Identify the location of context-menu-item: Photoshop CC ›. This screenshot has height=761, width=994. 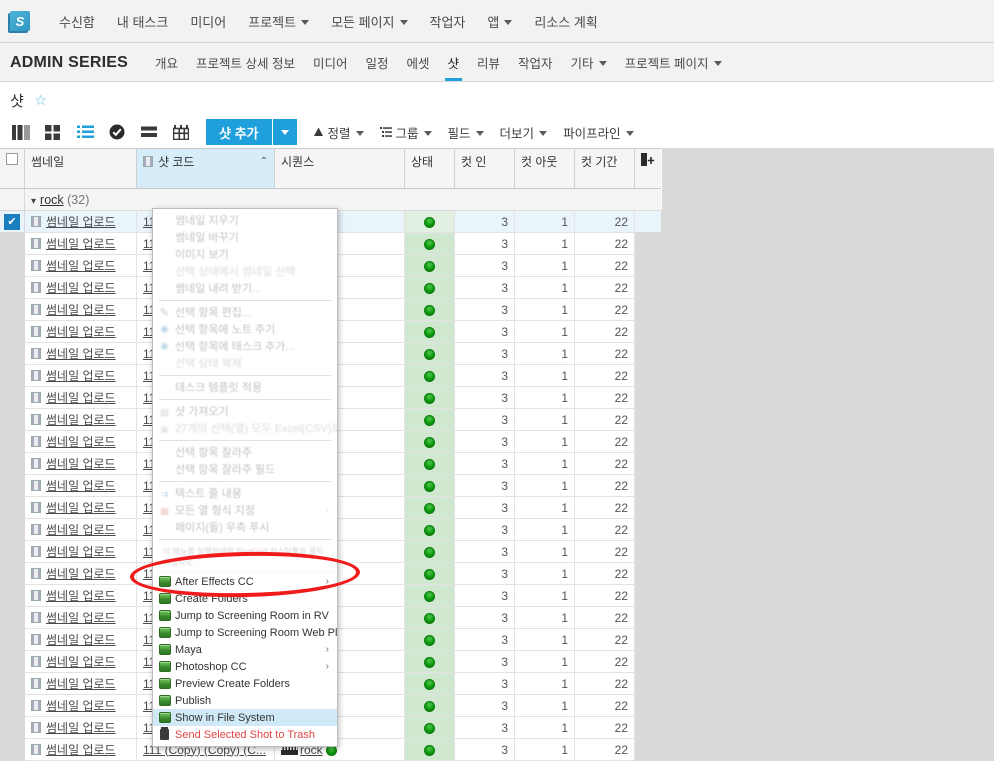
(245, 666).